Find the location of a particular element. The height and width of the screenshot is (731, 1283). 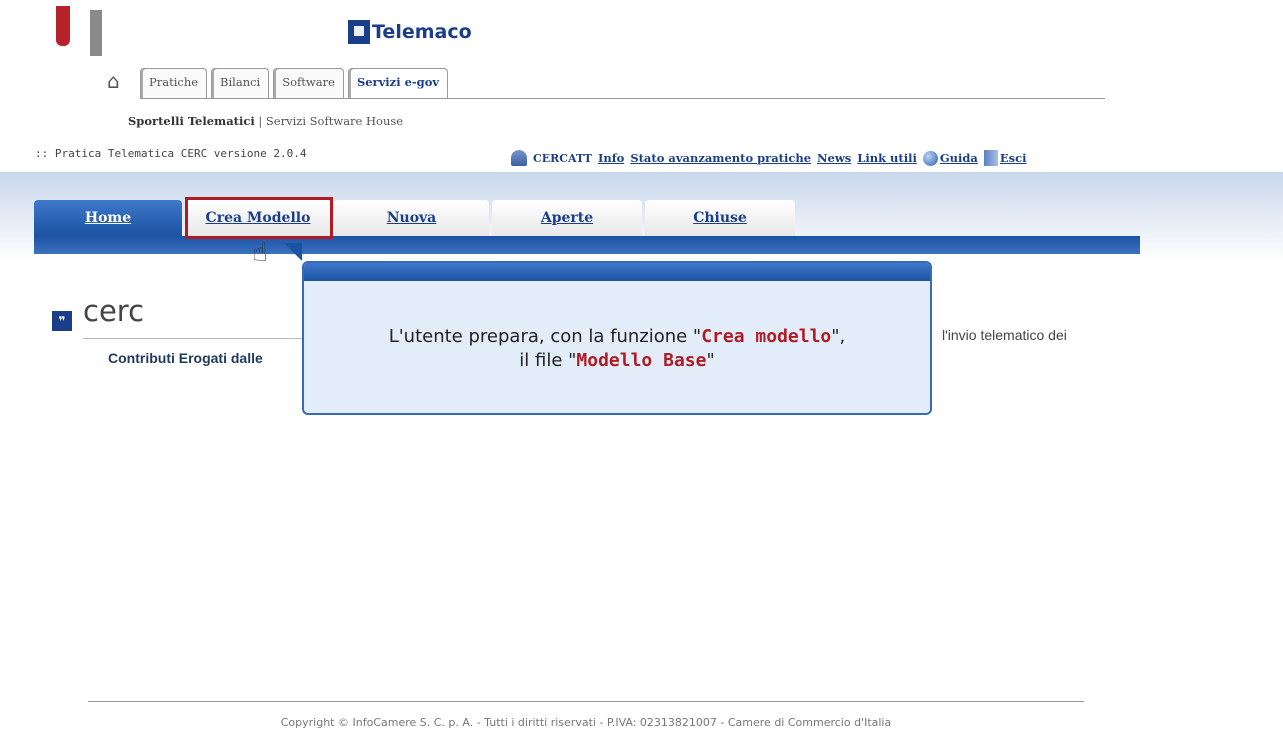

logo-grey-bar is located at coordinates (96, 33).